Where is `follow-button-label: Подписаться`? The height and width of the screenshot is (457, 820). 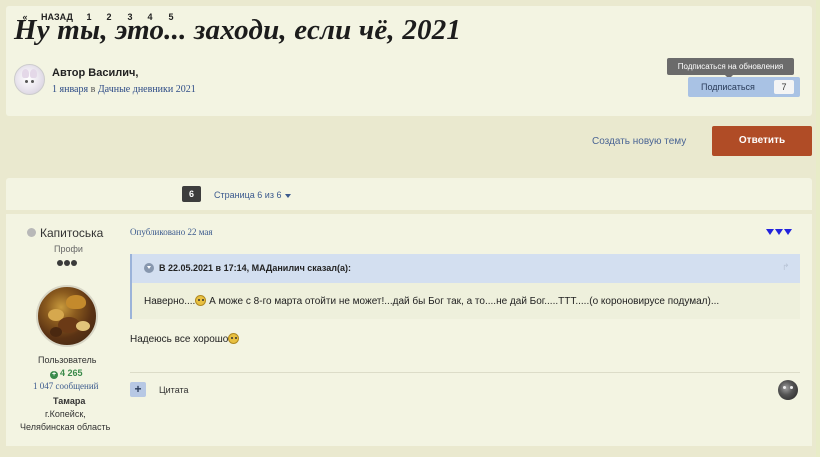 follow-button-label: Подписаться is located at coordinates (728, 87).